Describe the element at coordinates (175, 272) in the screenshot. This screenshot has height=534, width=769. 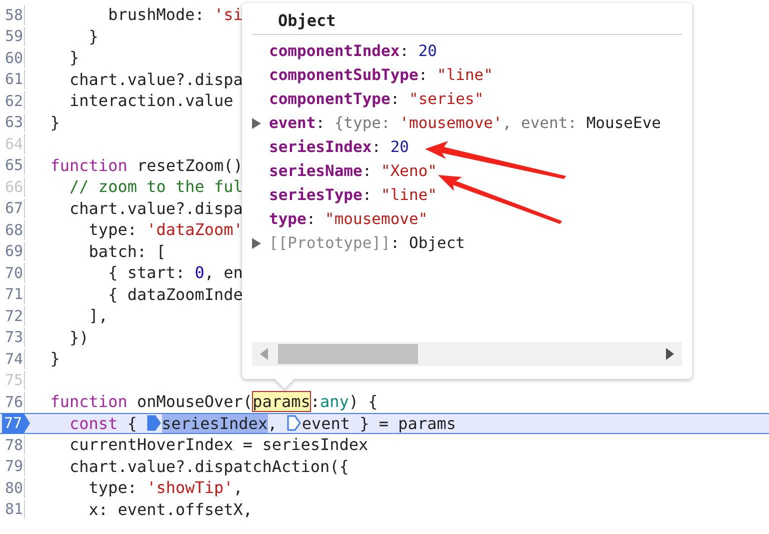
I see `code-line: { start: 0, en` at that location.